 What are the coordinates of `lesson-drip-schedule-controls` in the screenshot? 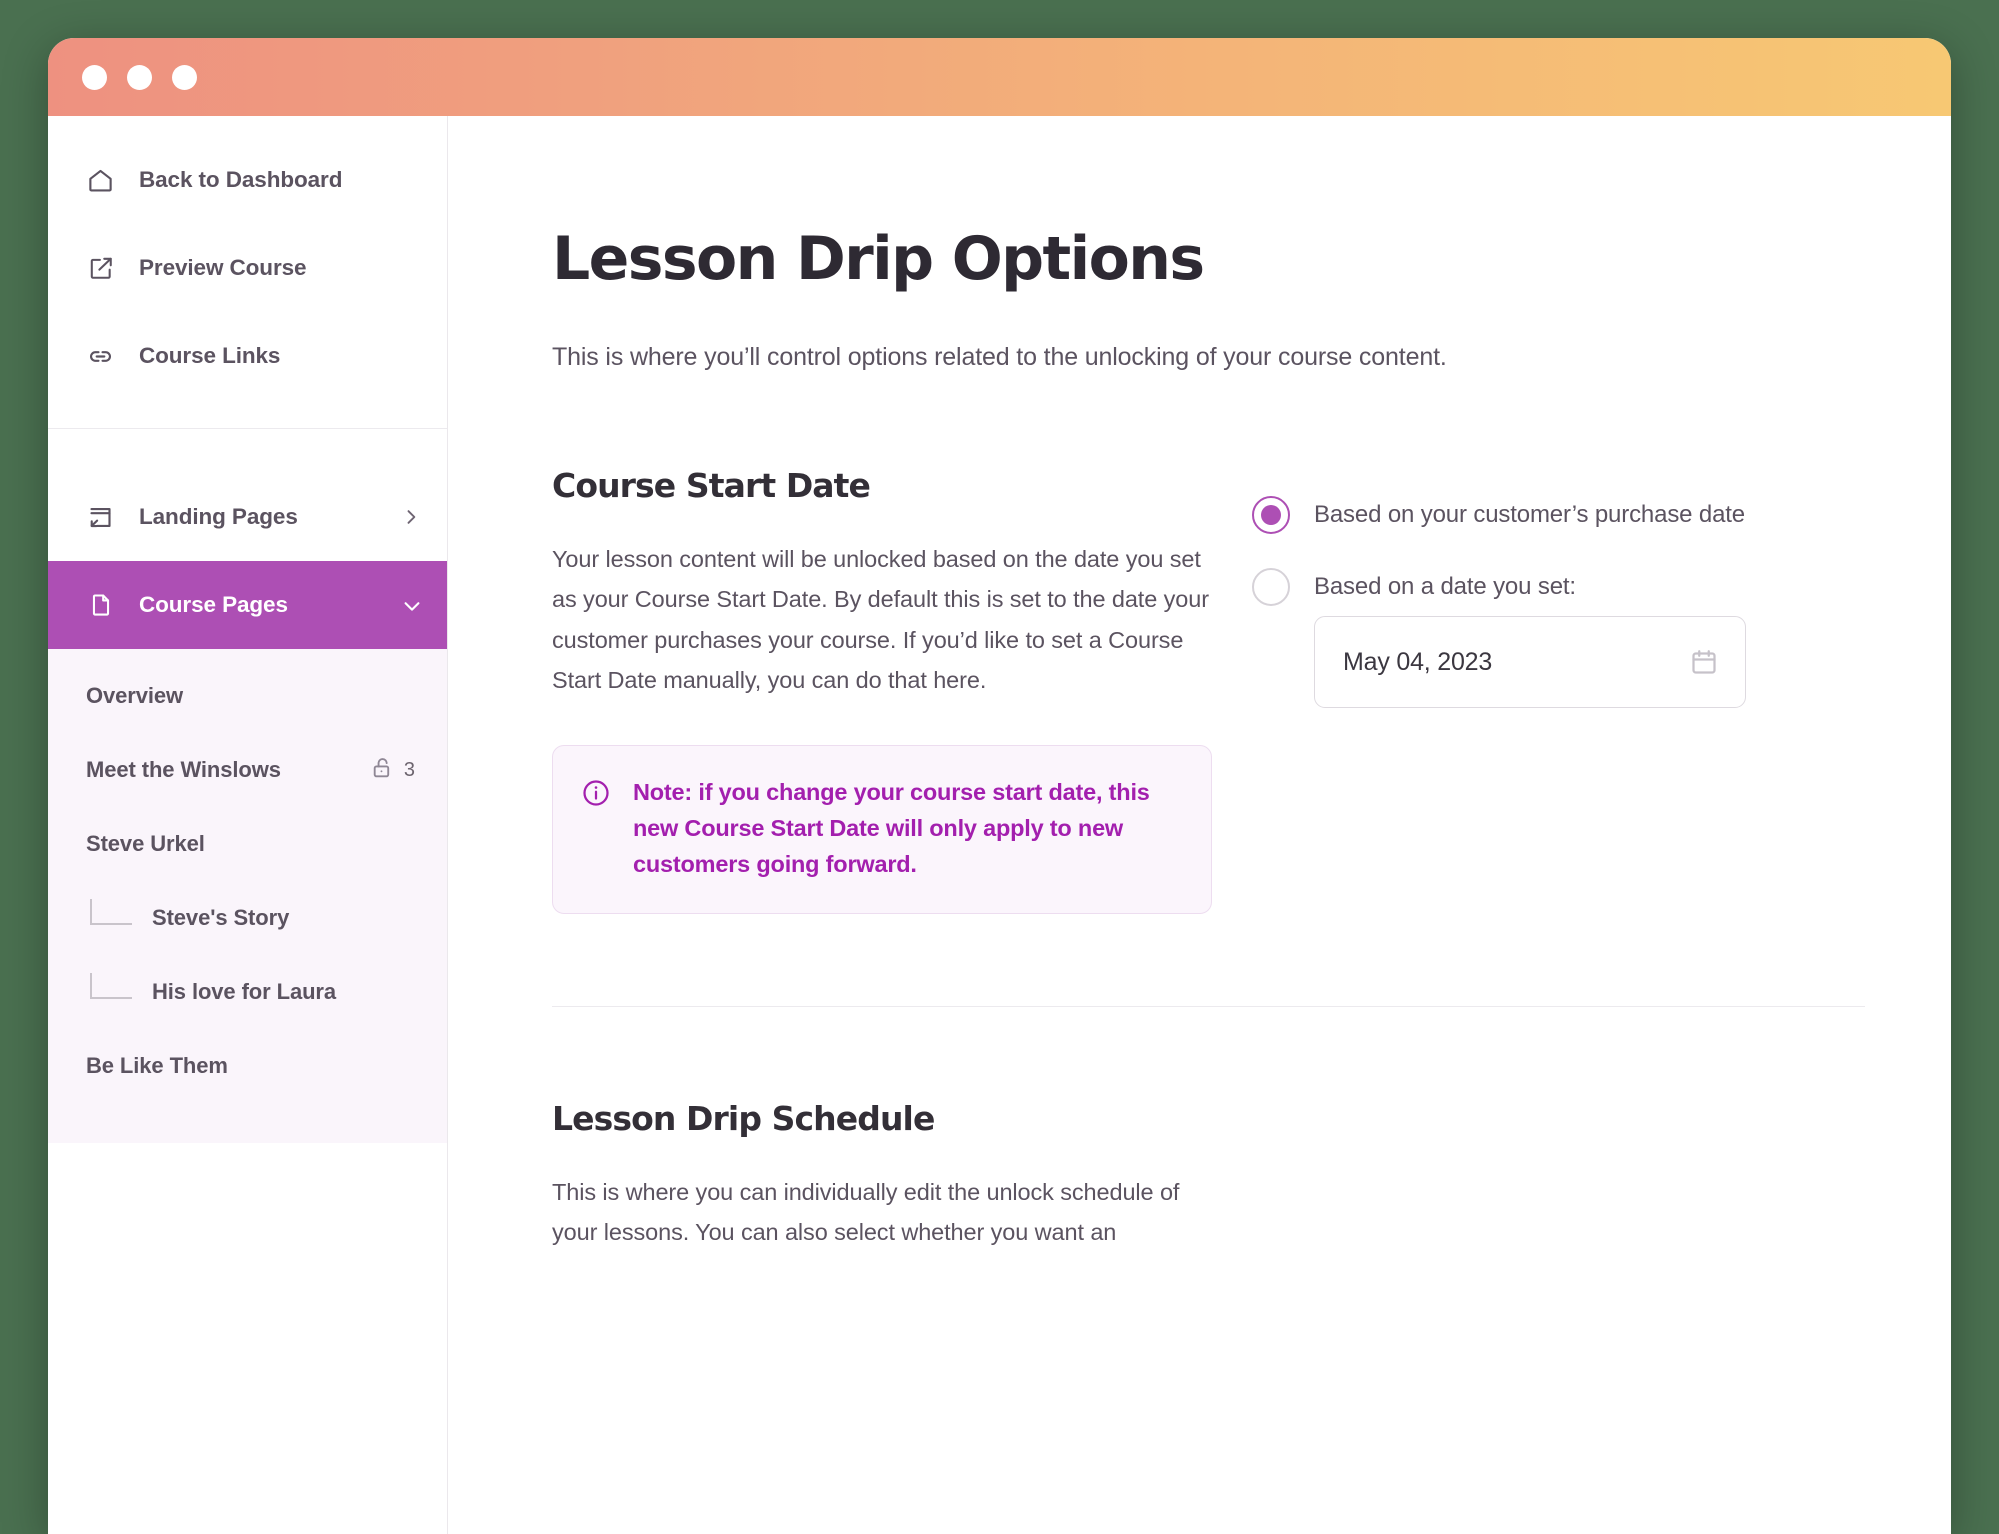 It's located at (1558, 1176).